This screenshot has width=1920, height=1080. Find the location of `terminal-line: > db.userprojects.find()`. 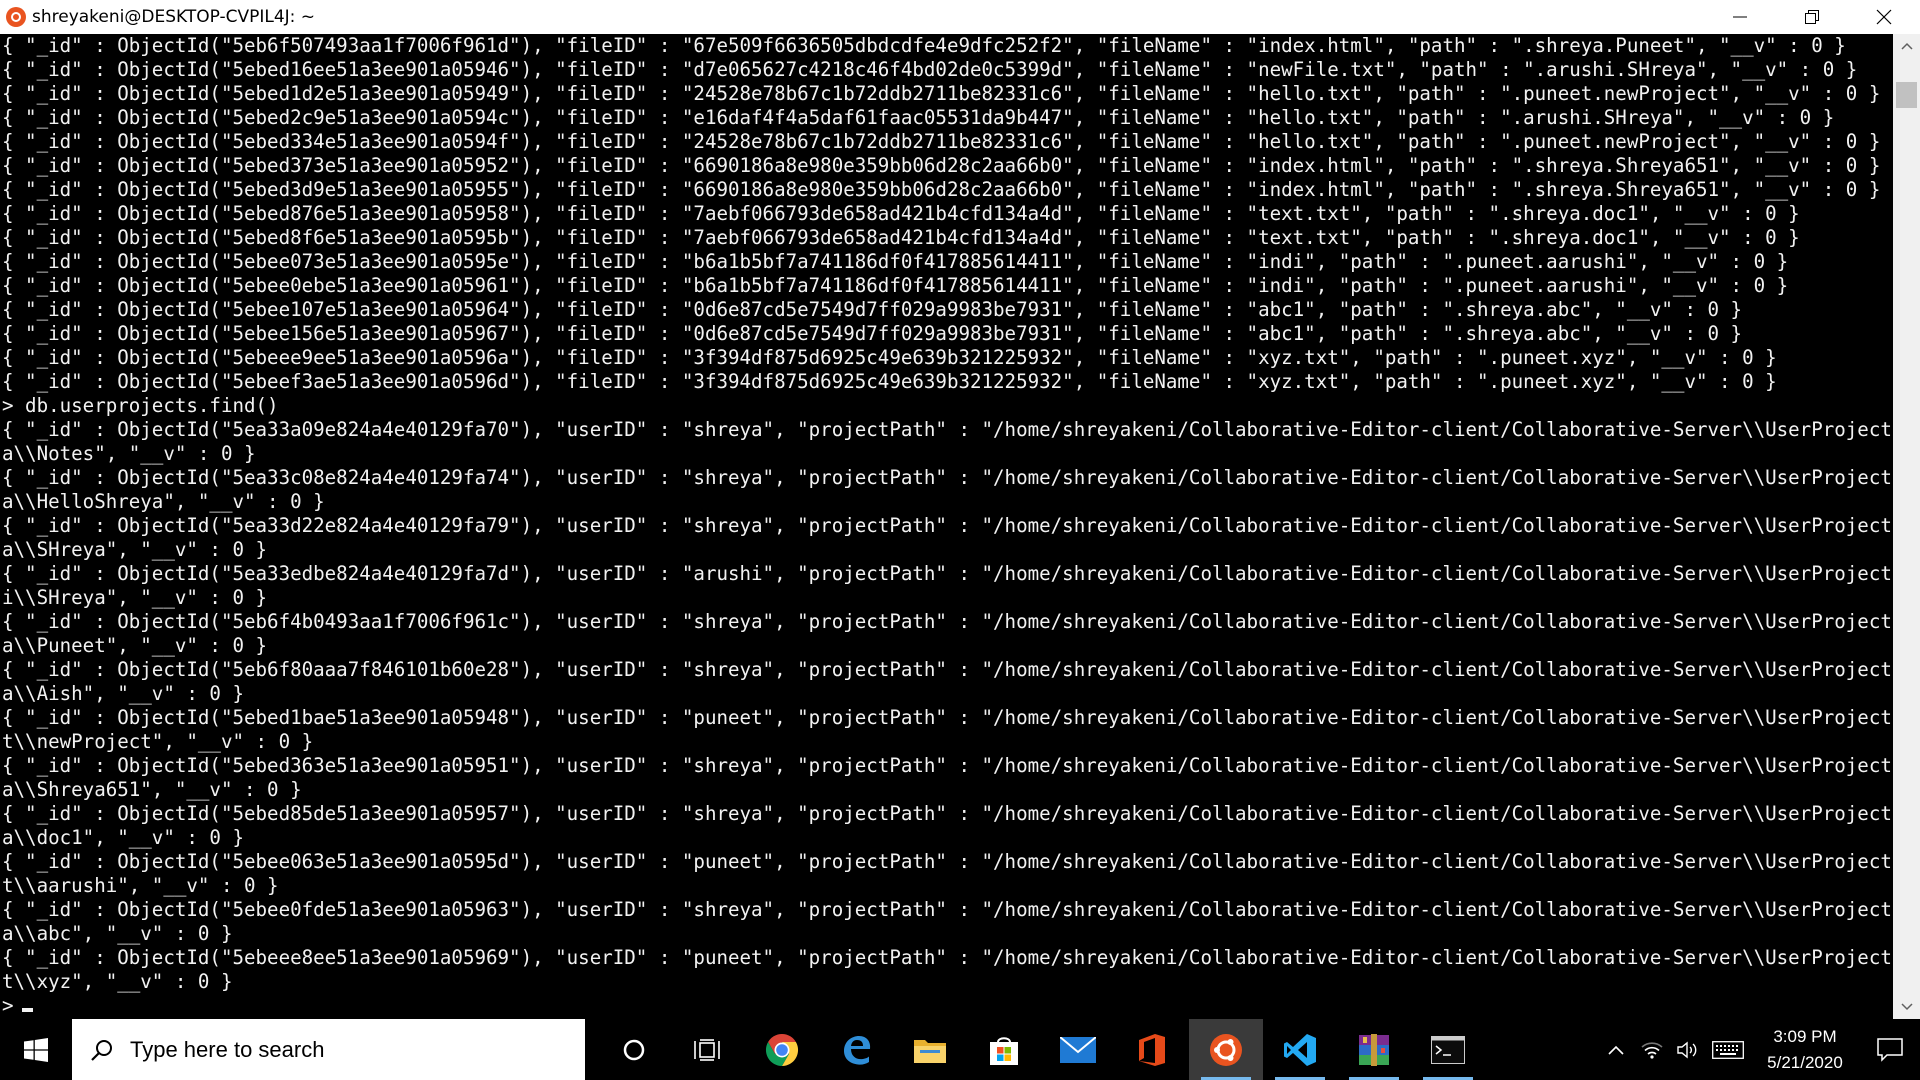

terminal-line: > db.userprojects.find() is located at coordinates (140, 405).